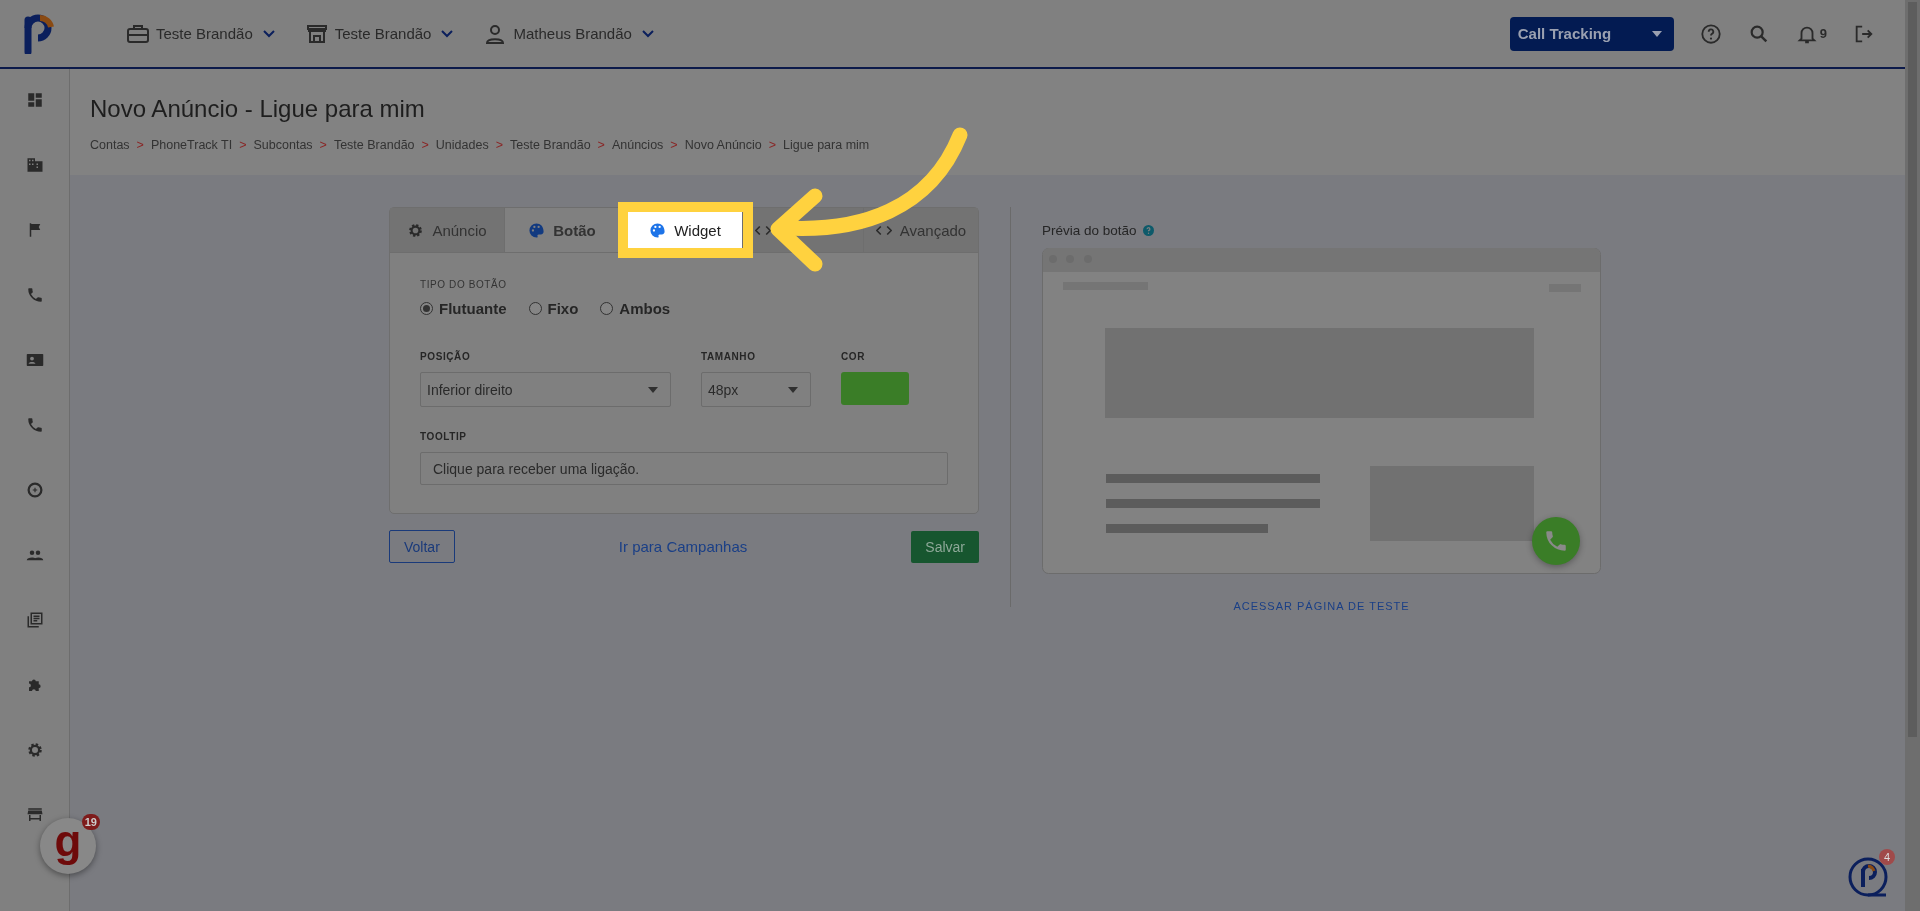  I want to click on radio-option: Ambos, so click(635, 308).